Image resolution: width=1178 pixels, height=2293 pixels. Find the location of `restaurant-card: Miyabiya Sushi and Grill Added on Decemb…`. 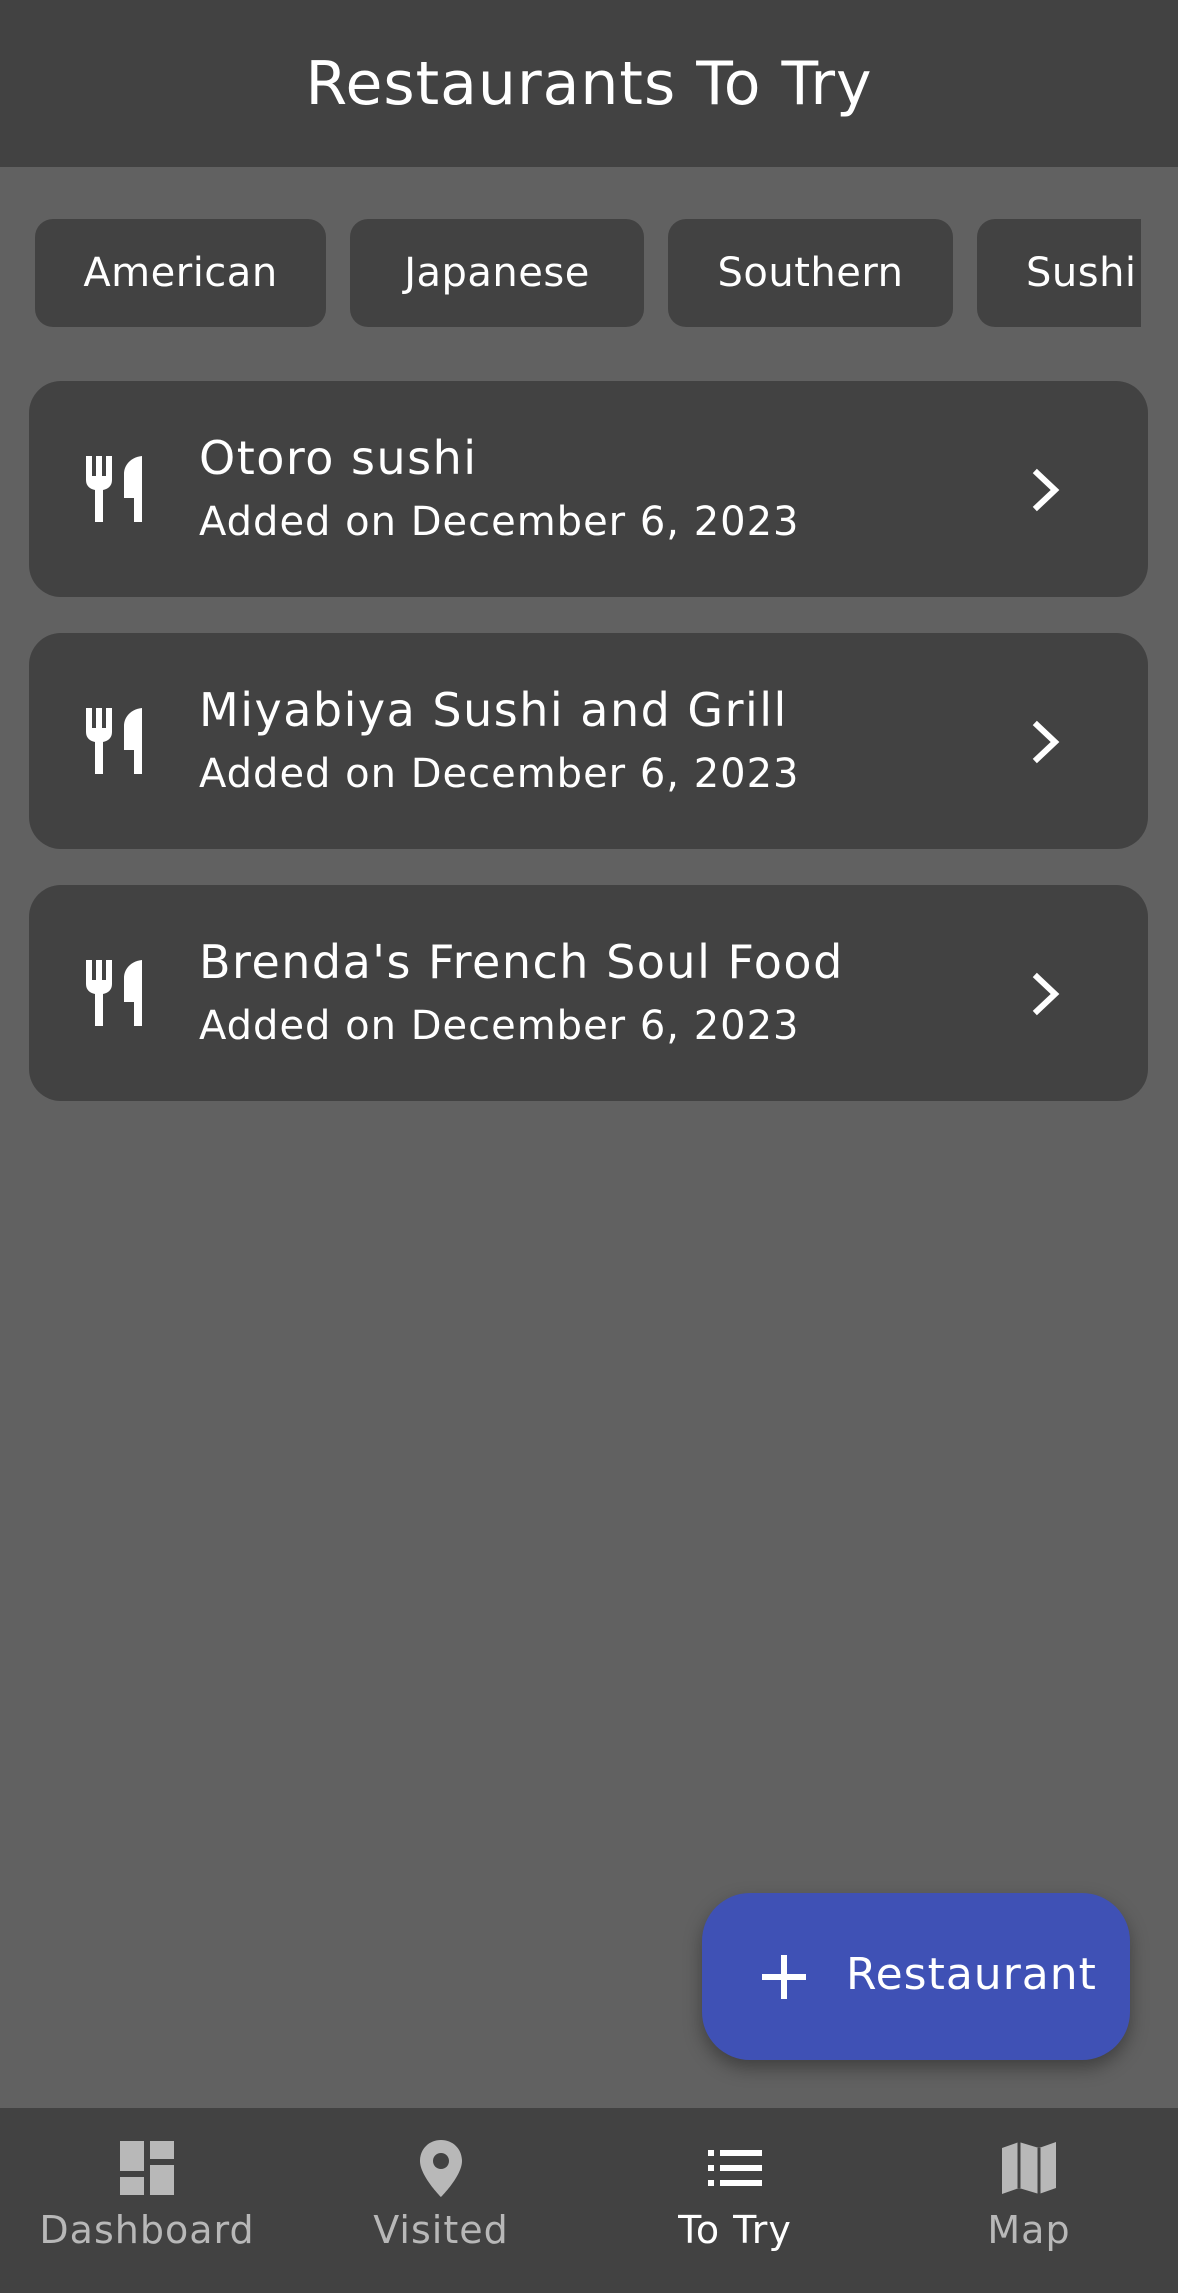

restaurant-card: Miyabiya Sushi and Grill Added on Decemb… is located at coordinates (588, 741).